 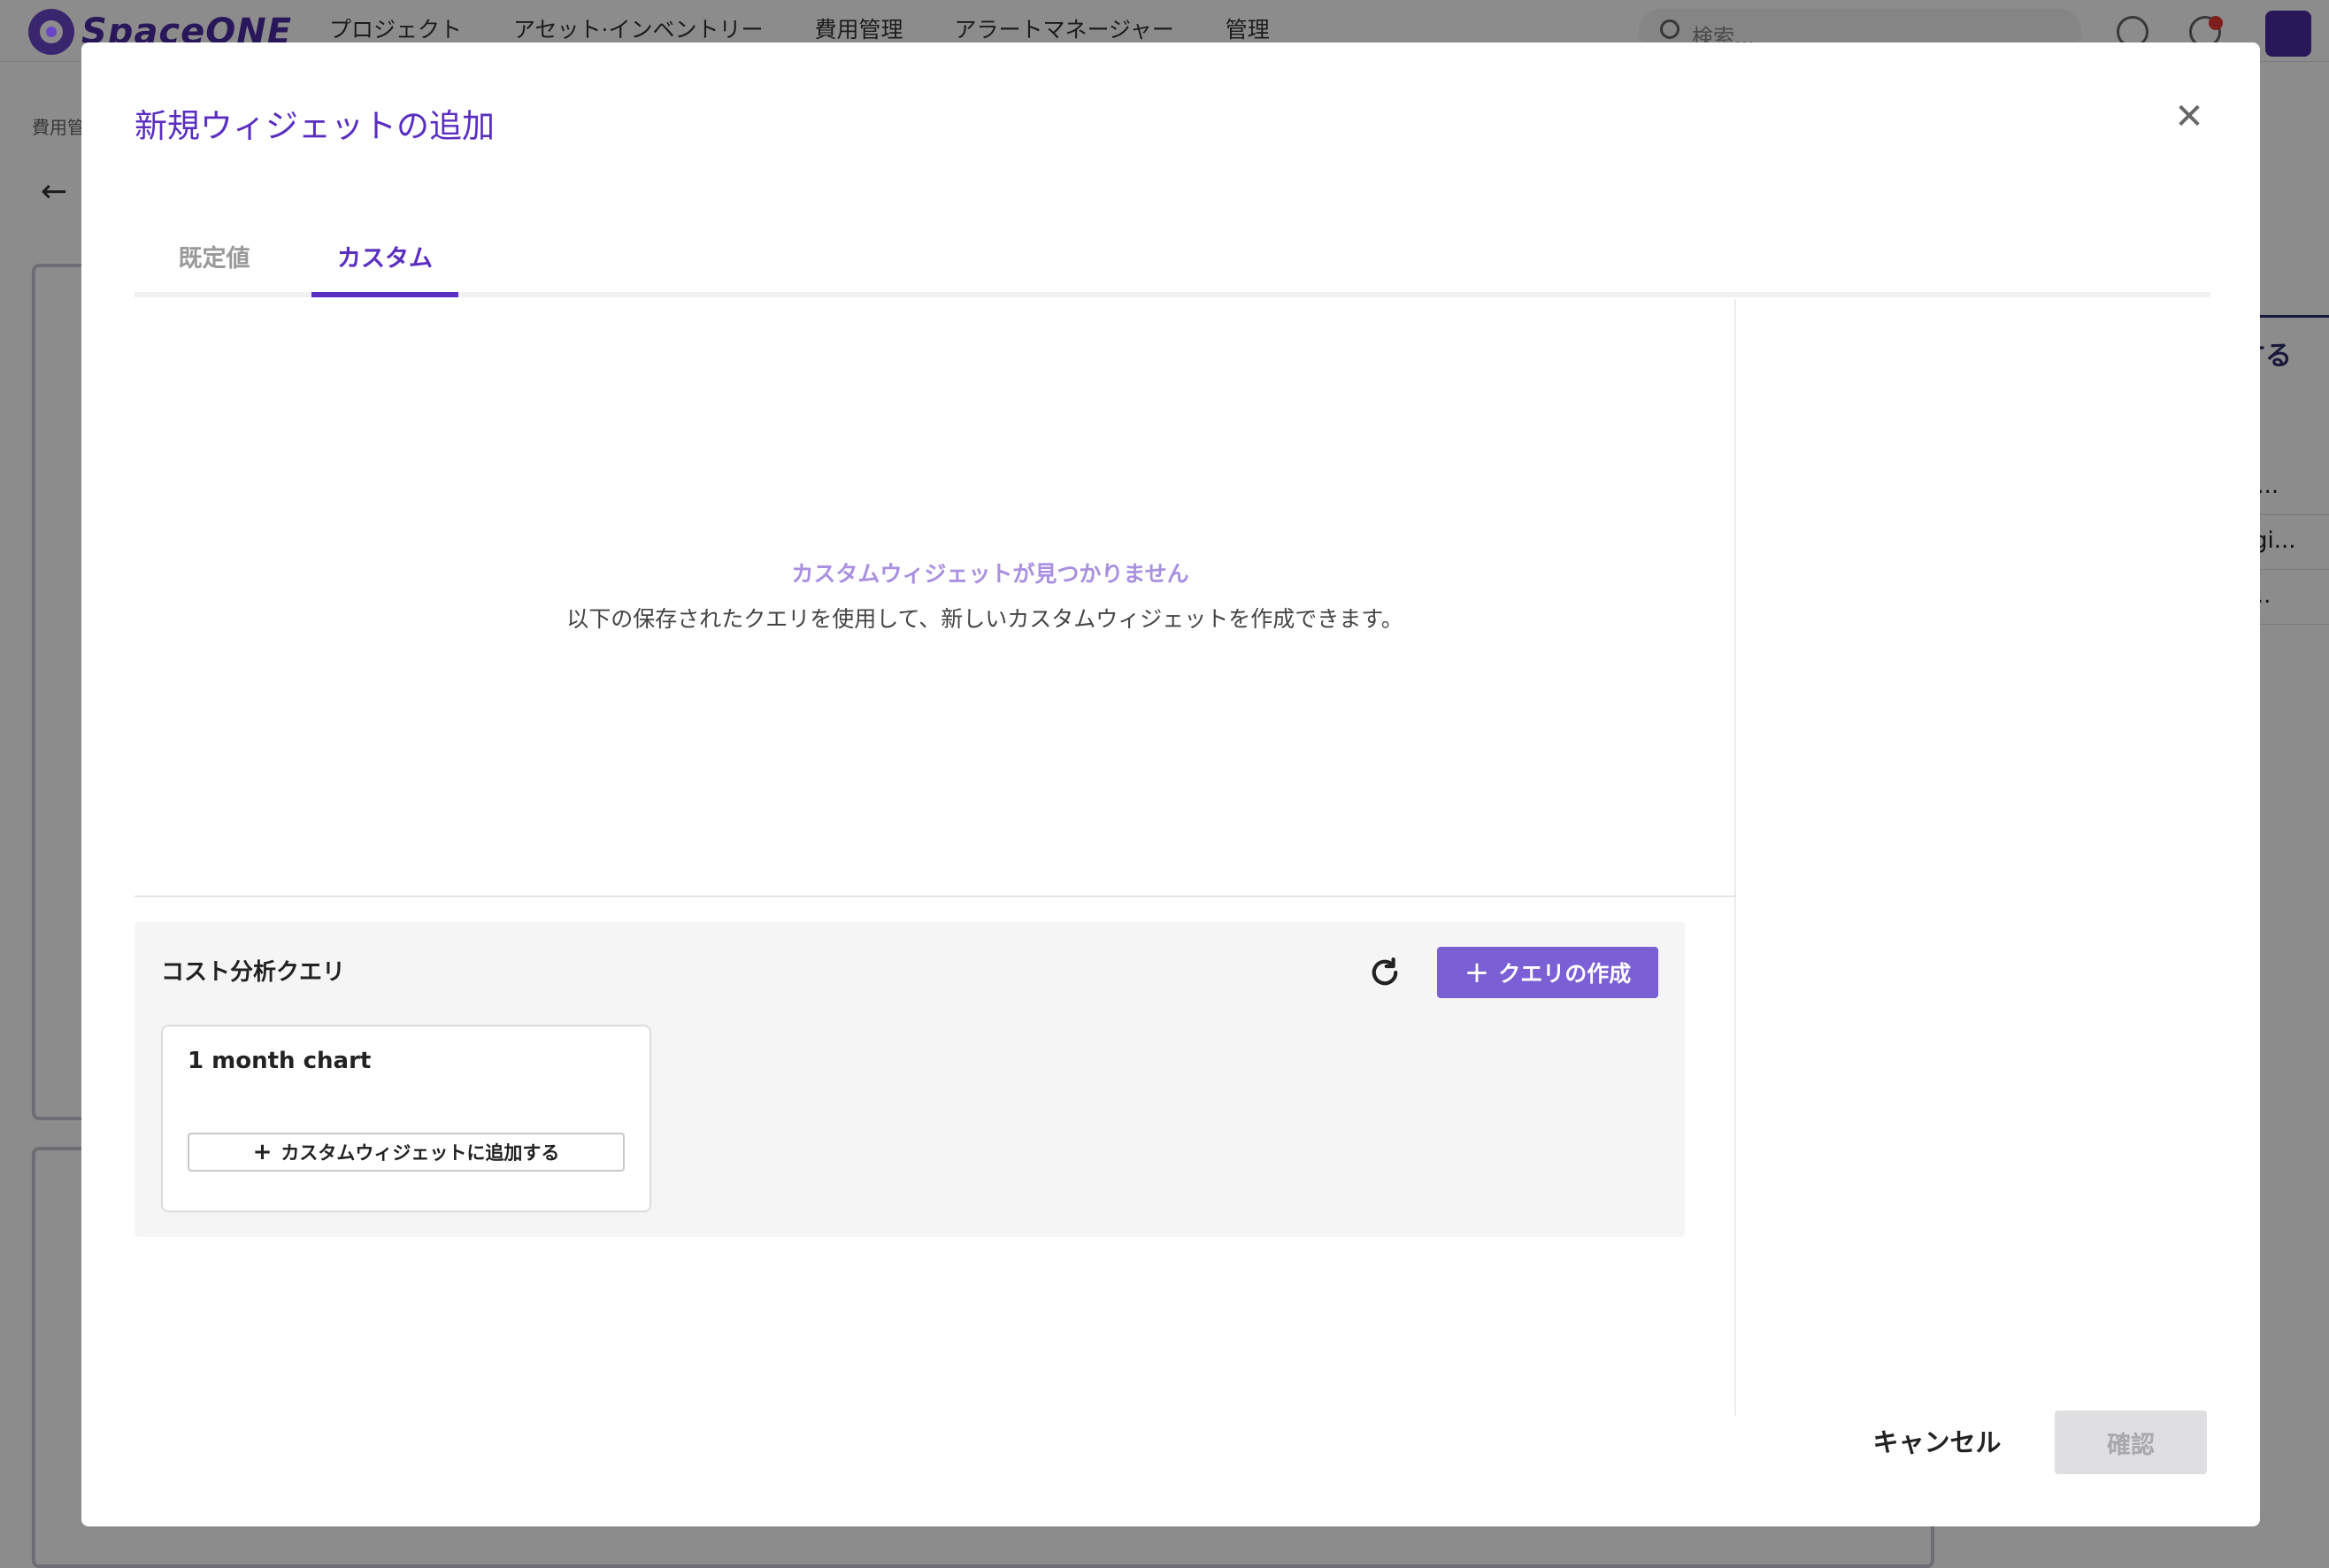 I want to click on section-divider, so click(x=936, y=896).